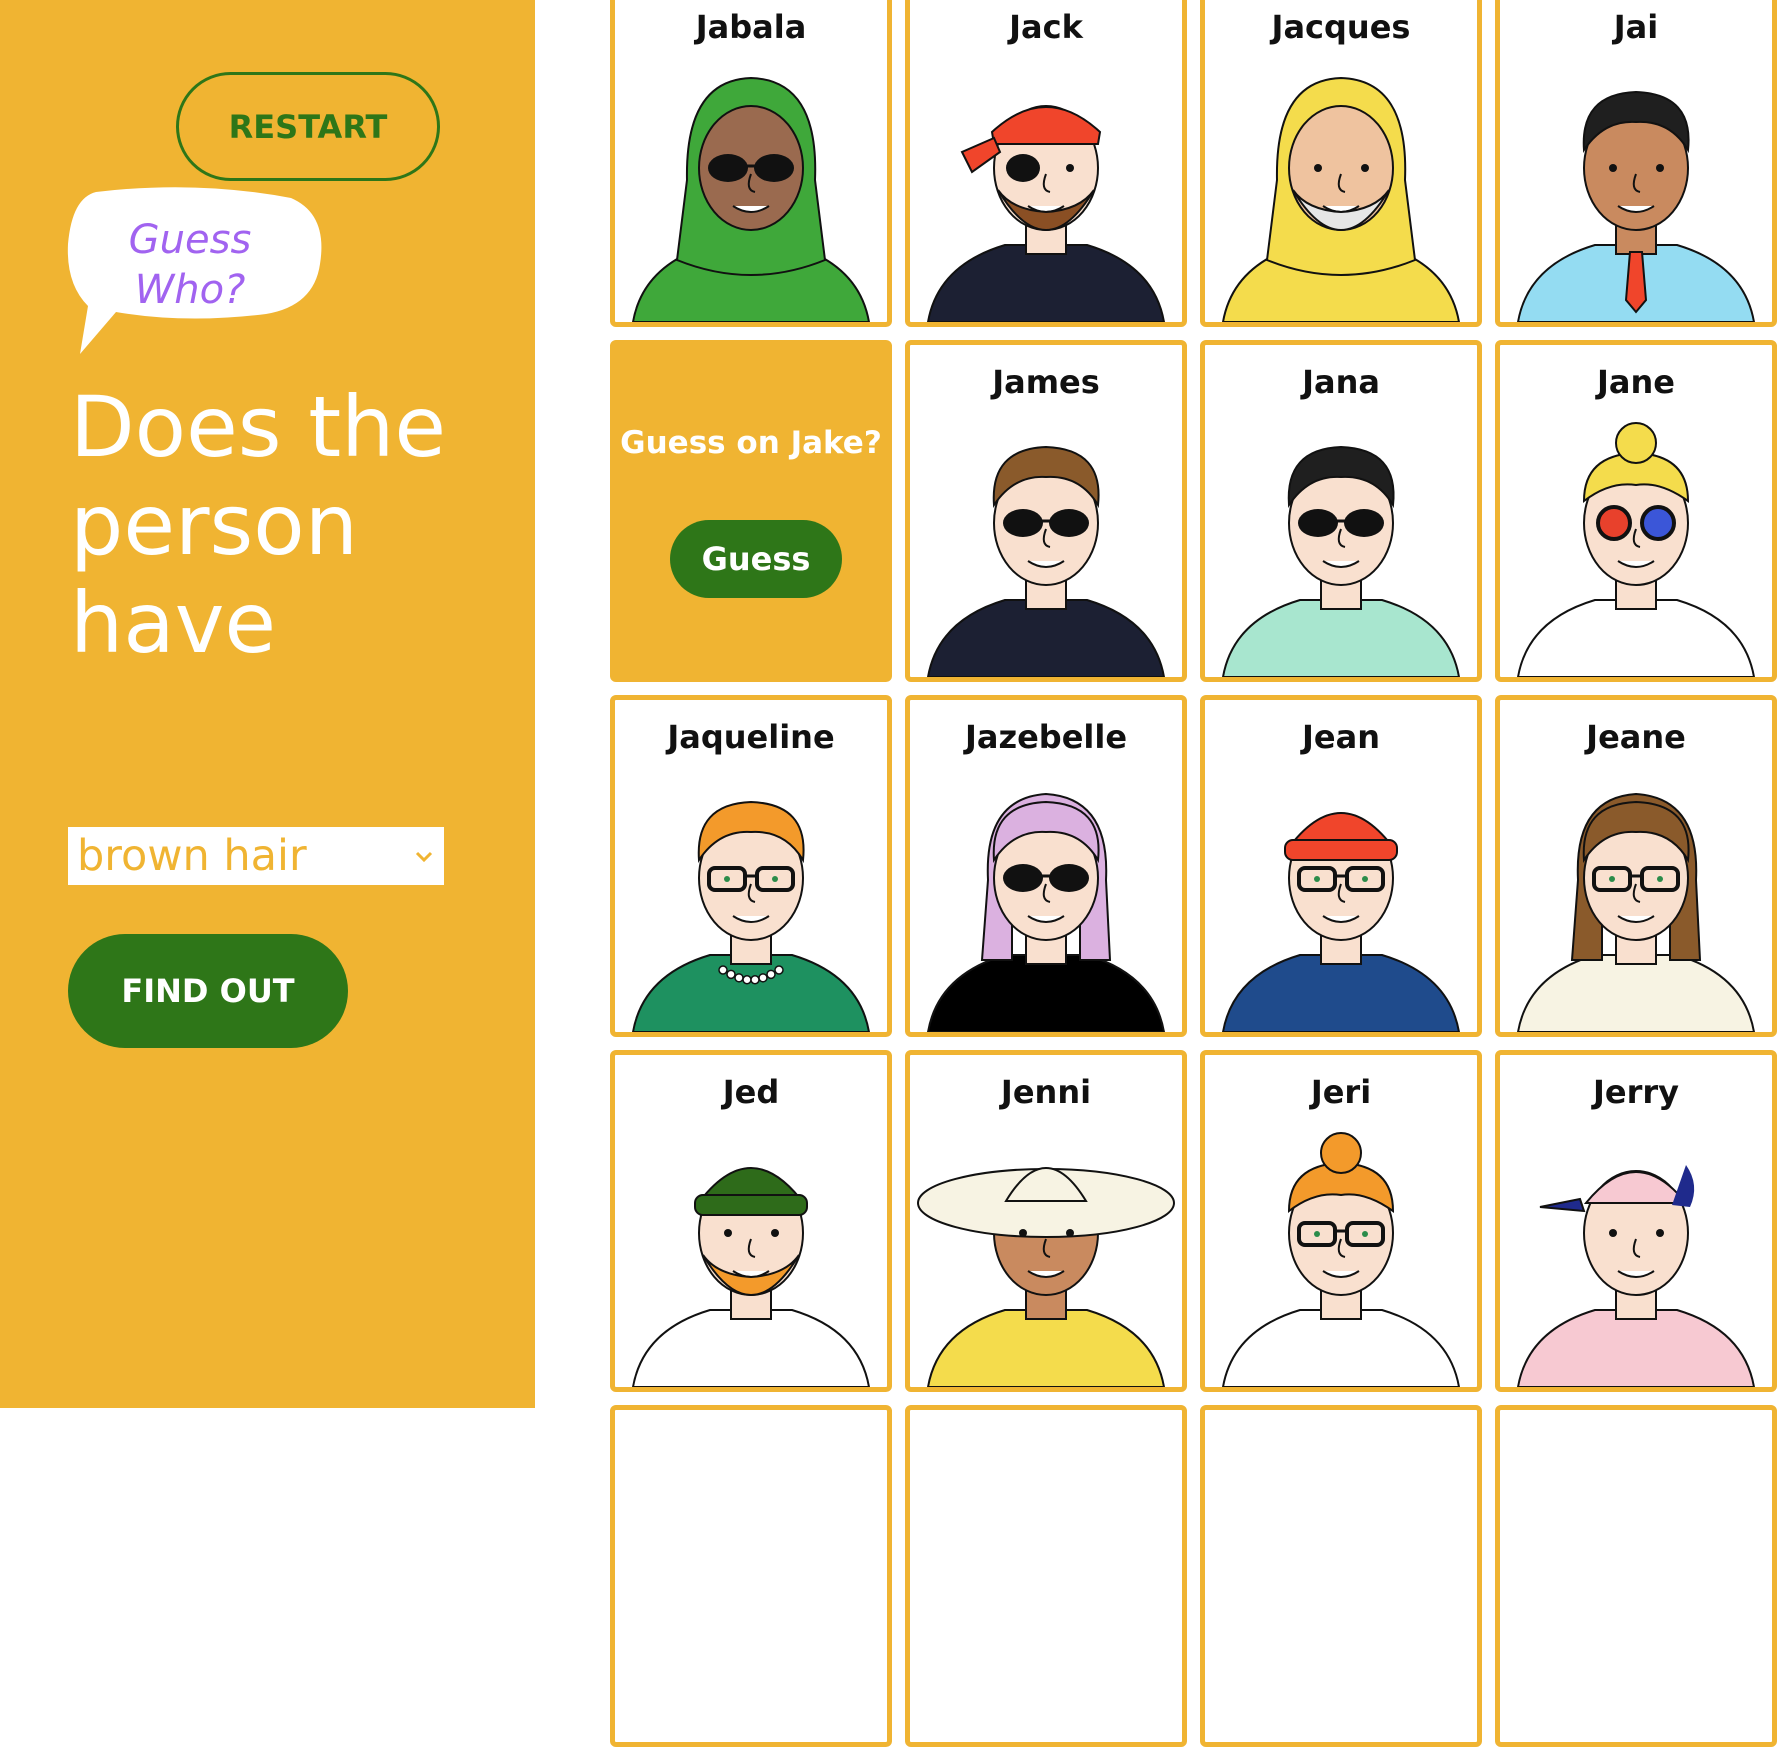  What do you see at coordinates (1341, 27) in the screenshot?
I see `character-name: Jacques` at bounding box center [1341, 27].